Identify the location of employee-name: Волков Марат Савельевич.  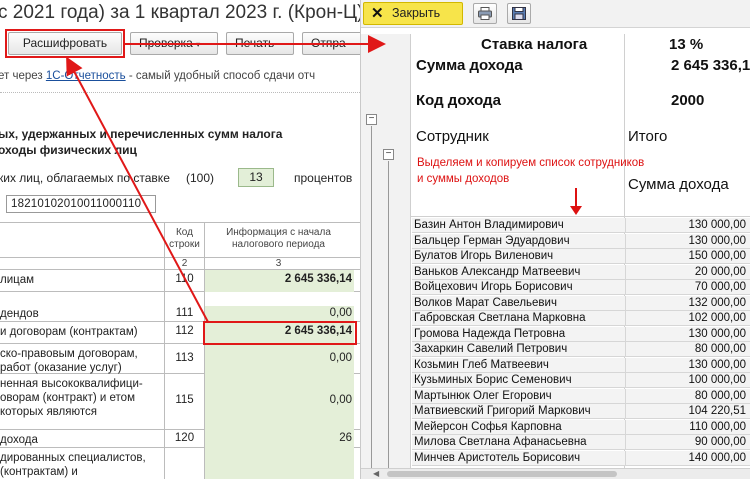
(485, 302).